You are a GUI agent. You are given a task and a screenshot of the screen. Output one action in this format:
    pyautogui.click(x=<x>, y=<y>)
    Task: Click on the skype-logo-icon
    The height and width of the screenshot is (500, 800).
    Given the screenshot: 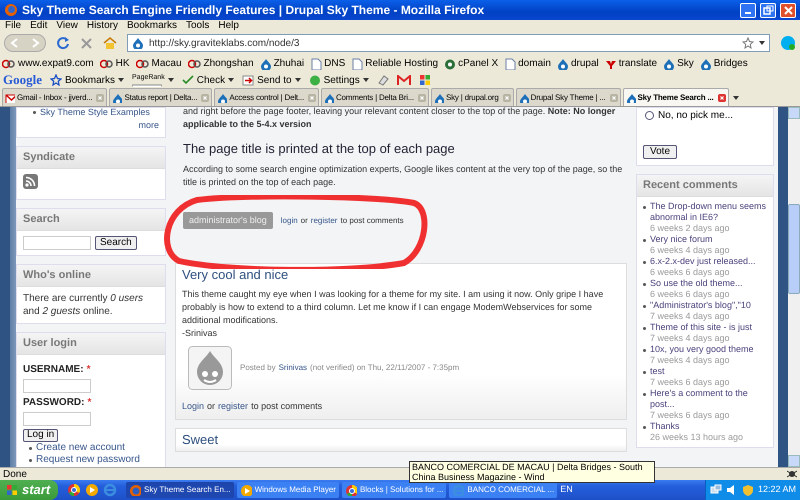 What is the action you would take?
    pyautogui.click(x=788, y=43)
    